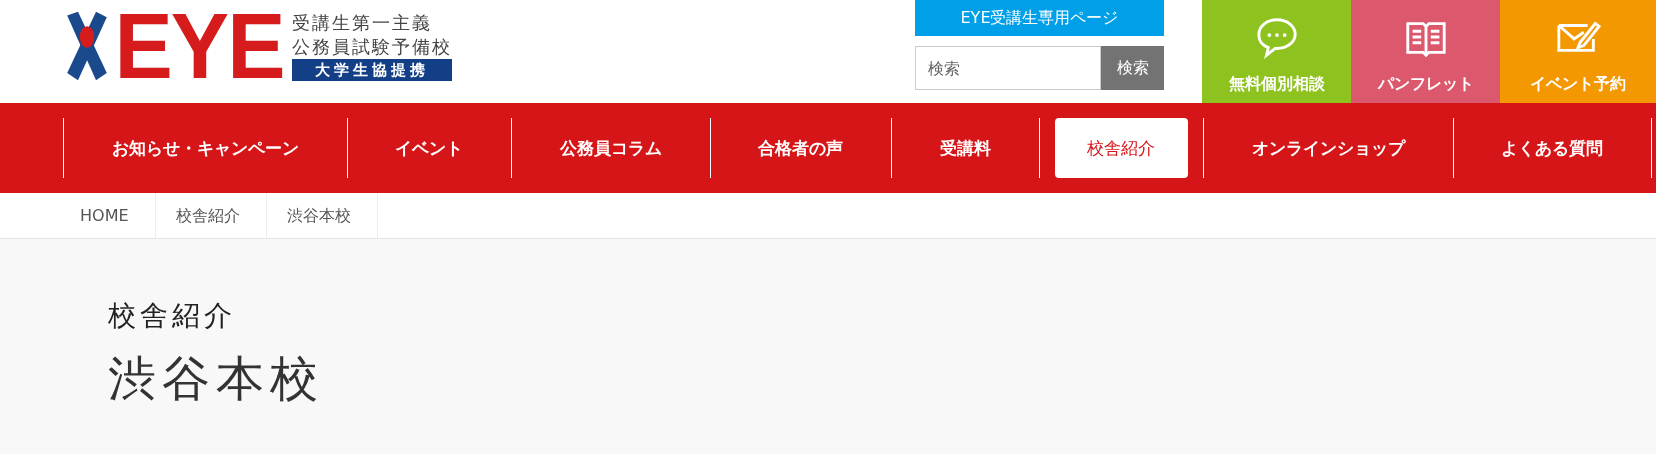 The image size is (1656, 454). What do you see at coordinates (1328, 148) in the screenshot?
I see `nav-tab: オンラインショップ` at bounding box center [1328, 148].